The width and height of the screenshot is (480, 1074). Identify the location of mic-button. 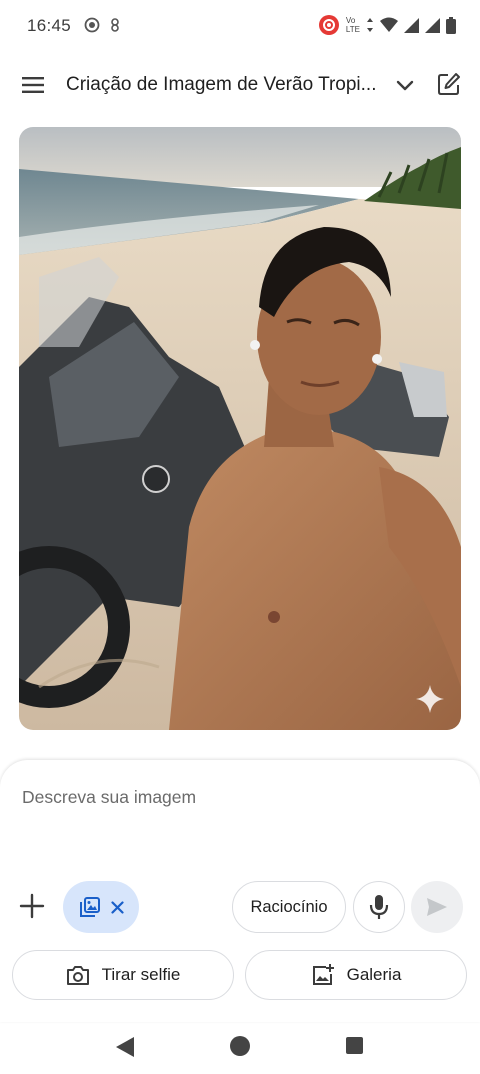
(379, 907).